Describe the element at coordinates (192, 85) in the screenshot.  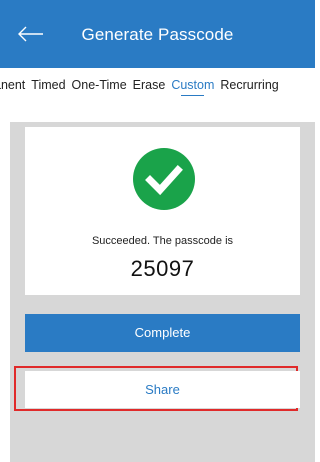
I see `tab-custom: Custom` at that location.